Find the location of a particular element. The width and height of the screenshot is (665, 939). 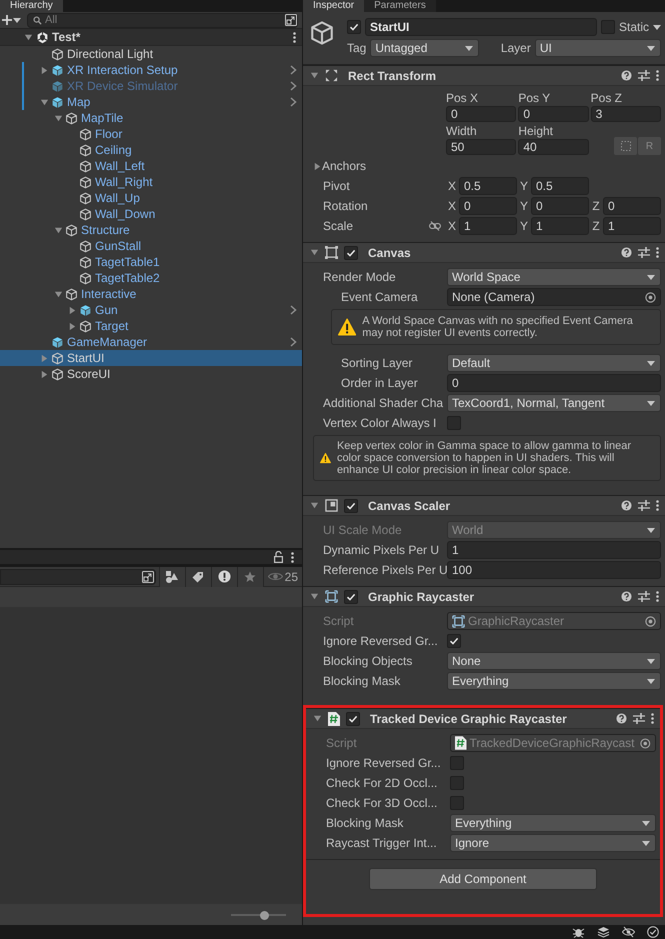

name-field: StartUI is located at coordinates (481, 27).